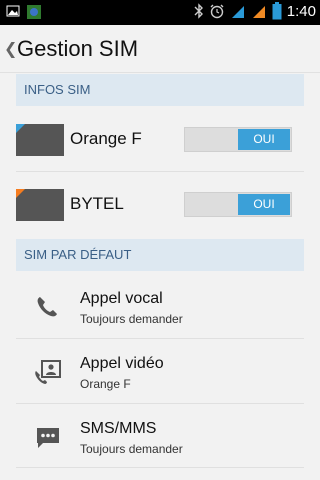 This screenshot has height=480, width=320. I want to click on status-bar: 1:40, so click(160, 12).